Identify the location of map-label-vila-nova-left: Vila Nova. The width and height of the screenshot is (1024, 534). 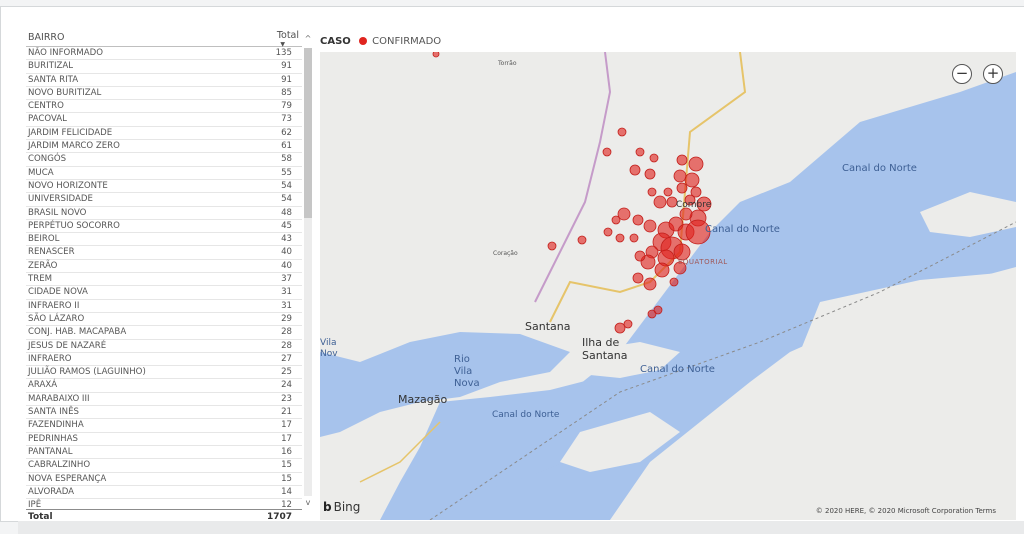
(329, 348).